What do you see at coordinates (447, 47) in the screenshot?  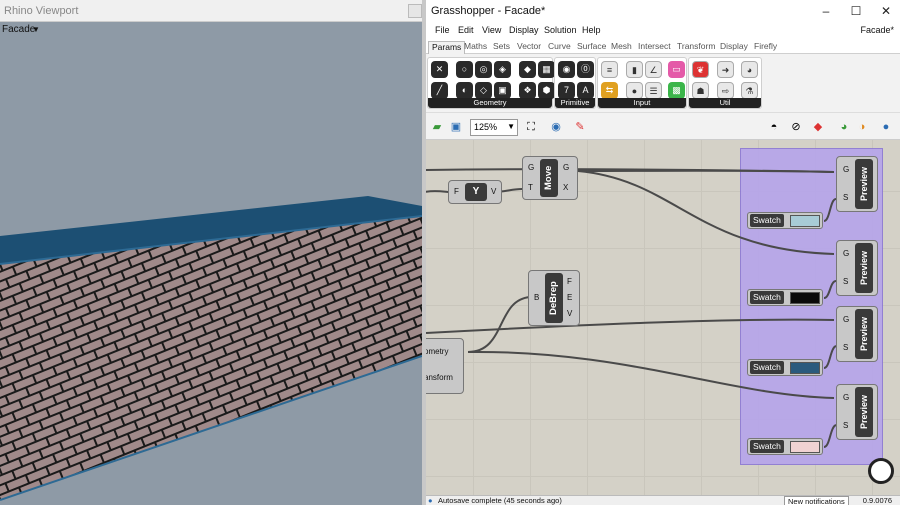 I see `tab-params: Params` at bounding box center [447, 47].